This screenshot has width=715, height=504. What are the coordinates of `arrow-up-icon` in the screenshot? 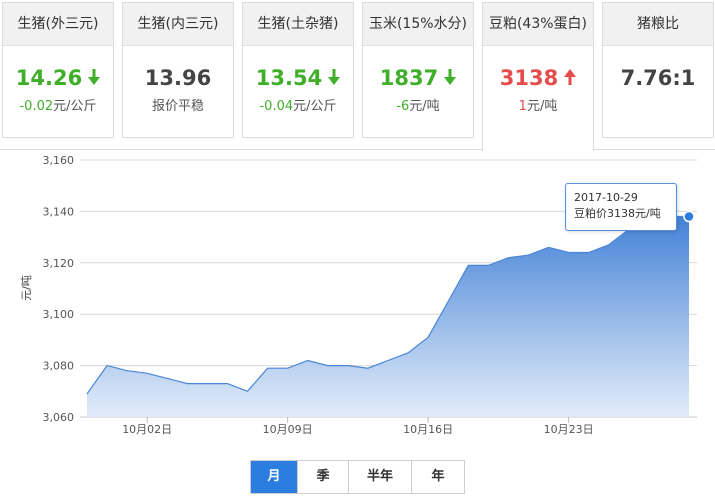 It's located at (570, 78).